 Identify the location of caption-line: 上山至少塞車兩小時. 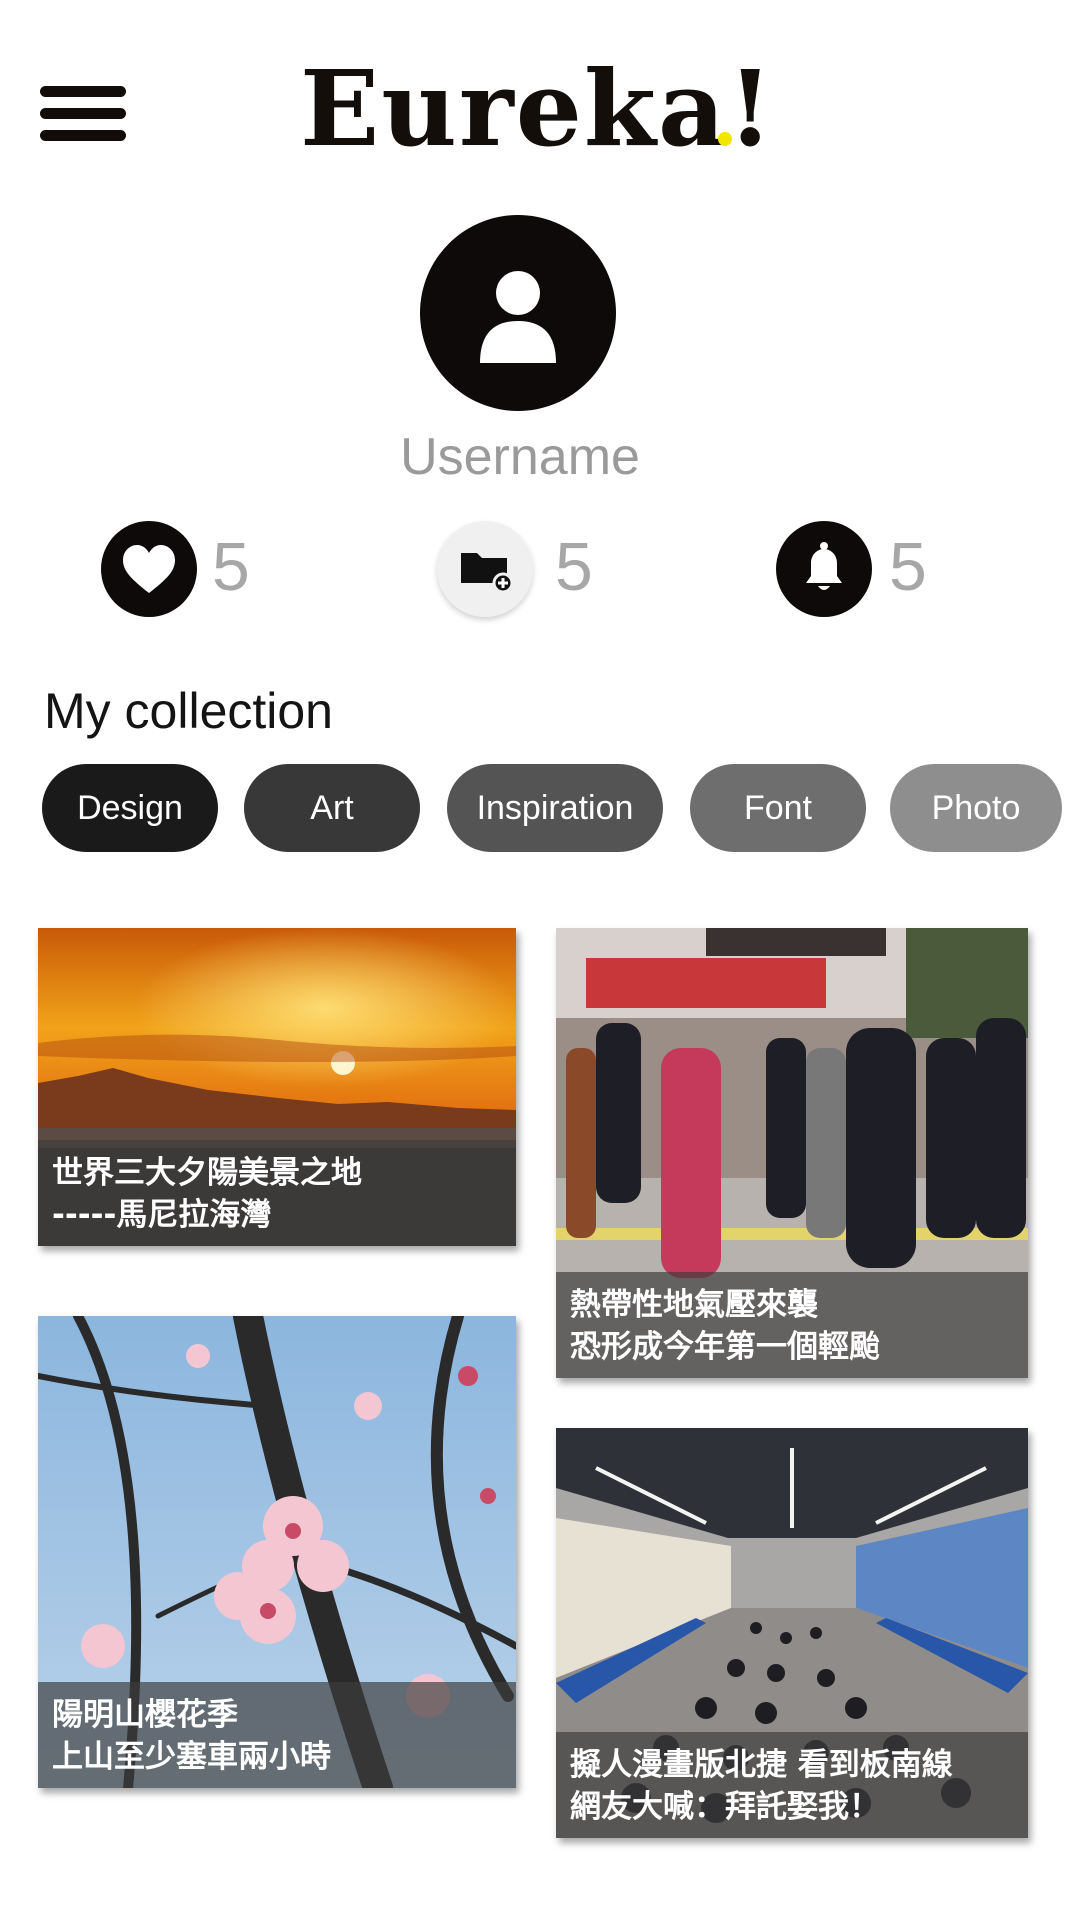
(191, 1757).